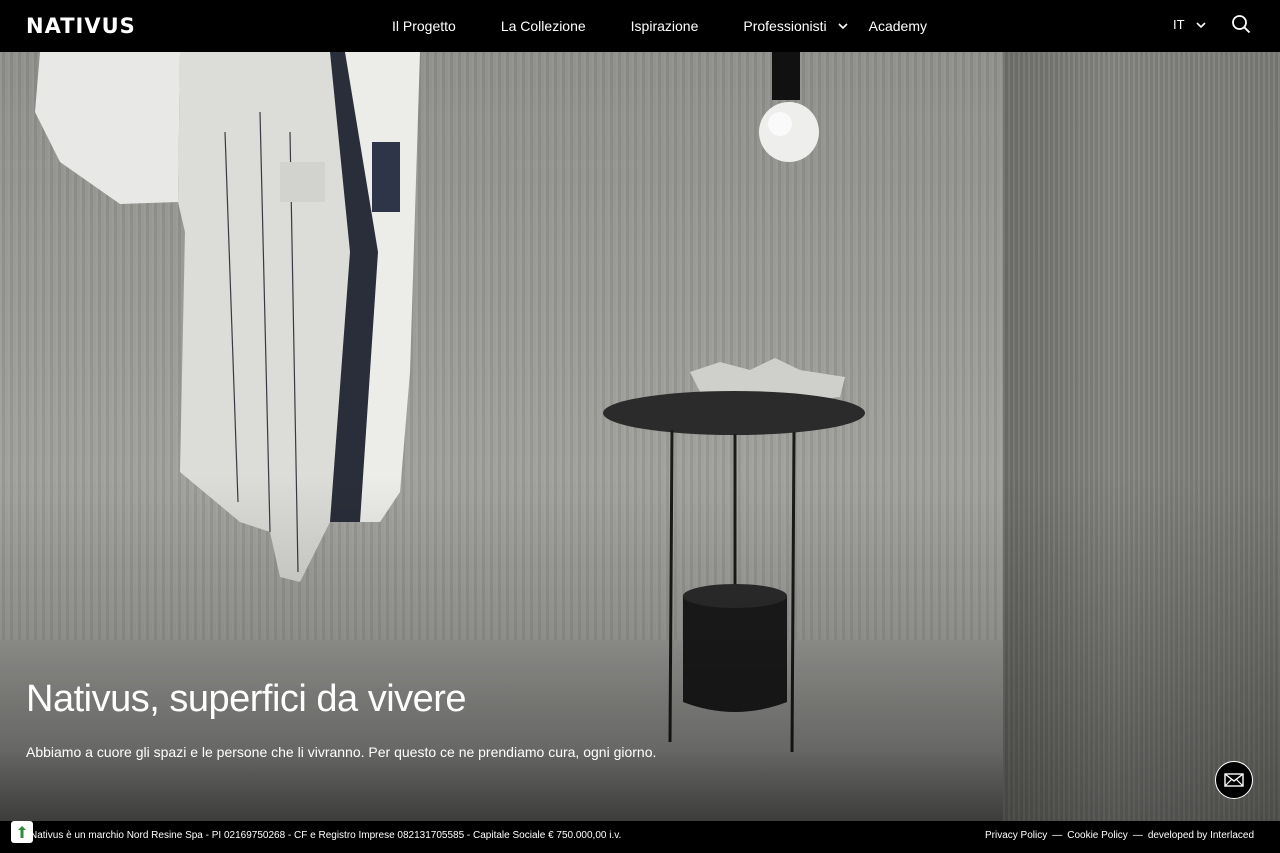 The height and width of the screenshot is (853, 1280). What do you see at coordinates (785, 26) in the screenshot?
I see `nav-item-label: Professionisti` at bounding box center [785, 26].